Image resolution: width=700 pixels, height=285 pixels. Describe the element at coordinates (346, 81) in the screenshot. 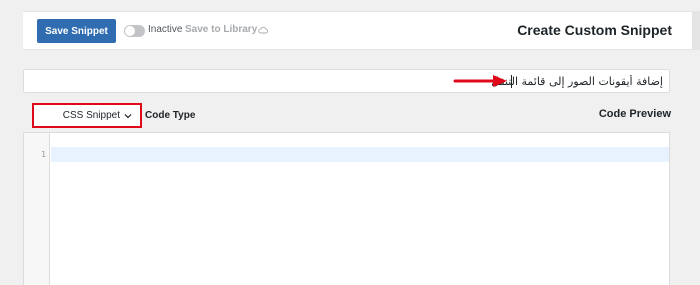

I see `snippet-title-input` at that location.